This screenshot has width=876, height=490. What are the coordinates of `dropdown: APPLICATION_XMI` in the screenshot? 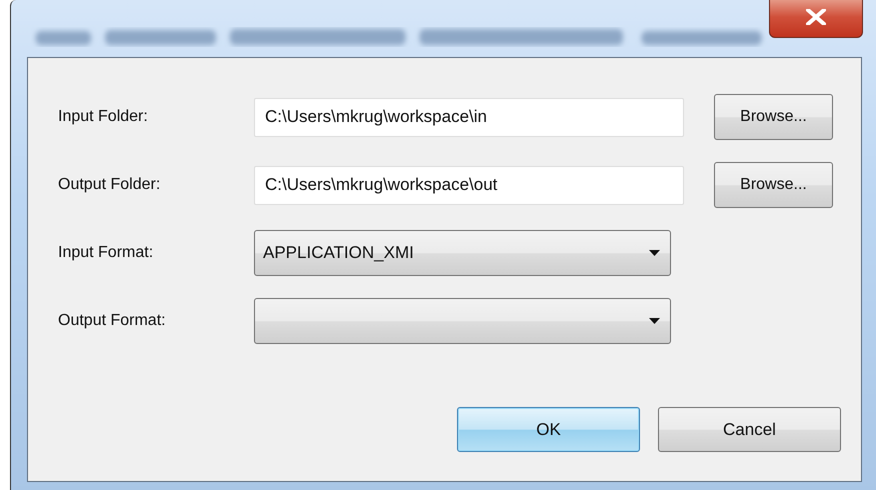 It's located at (462, 253).